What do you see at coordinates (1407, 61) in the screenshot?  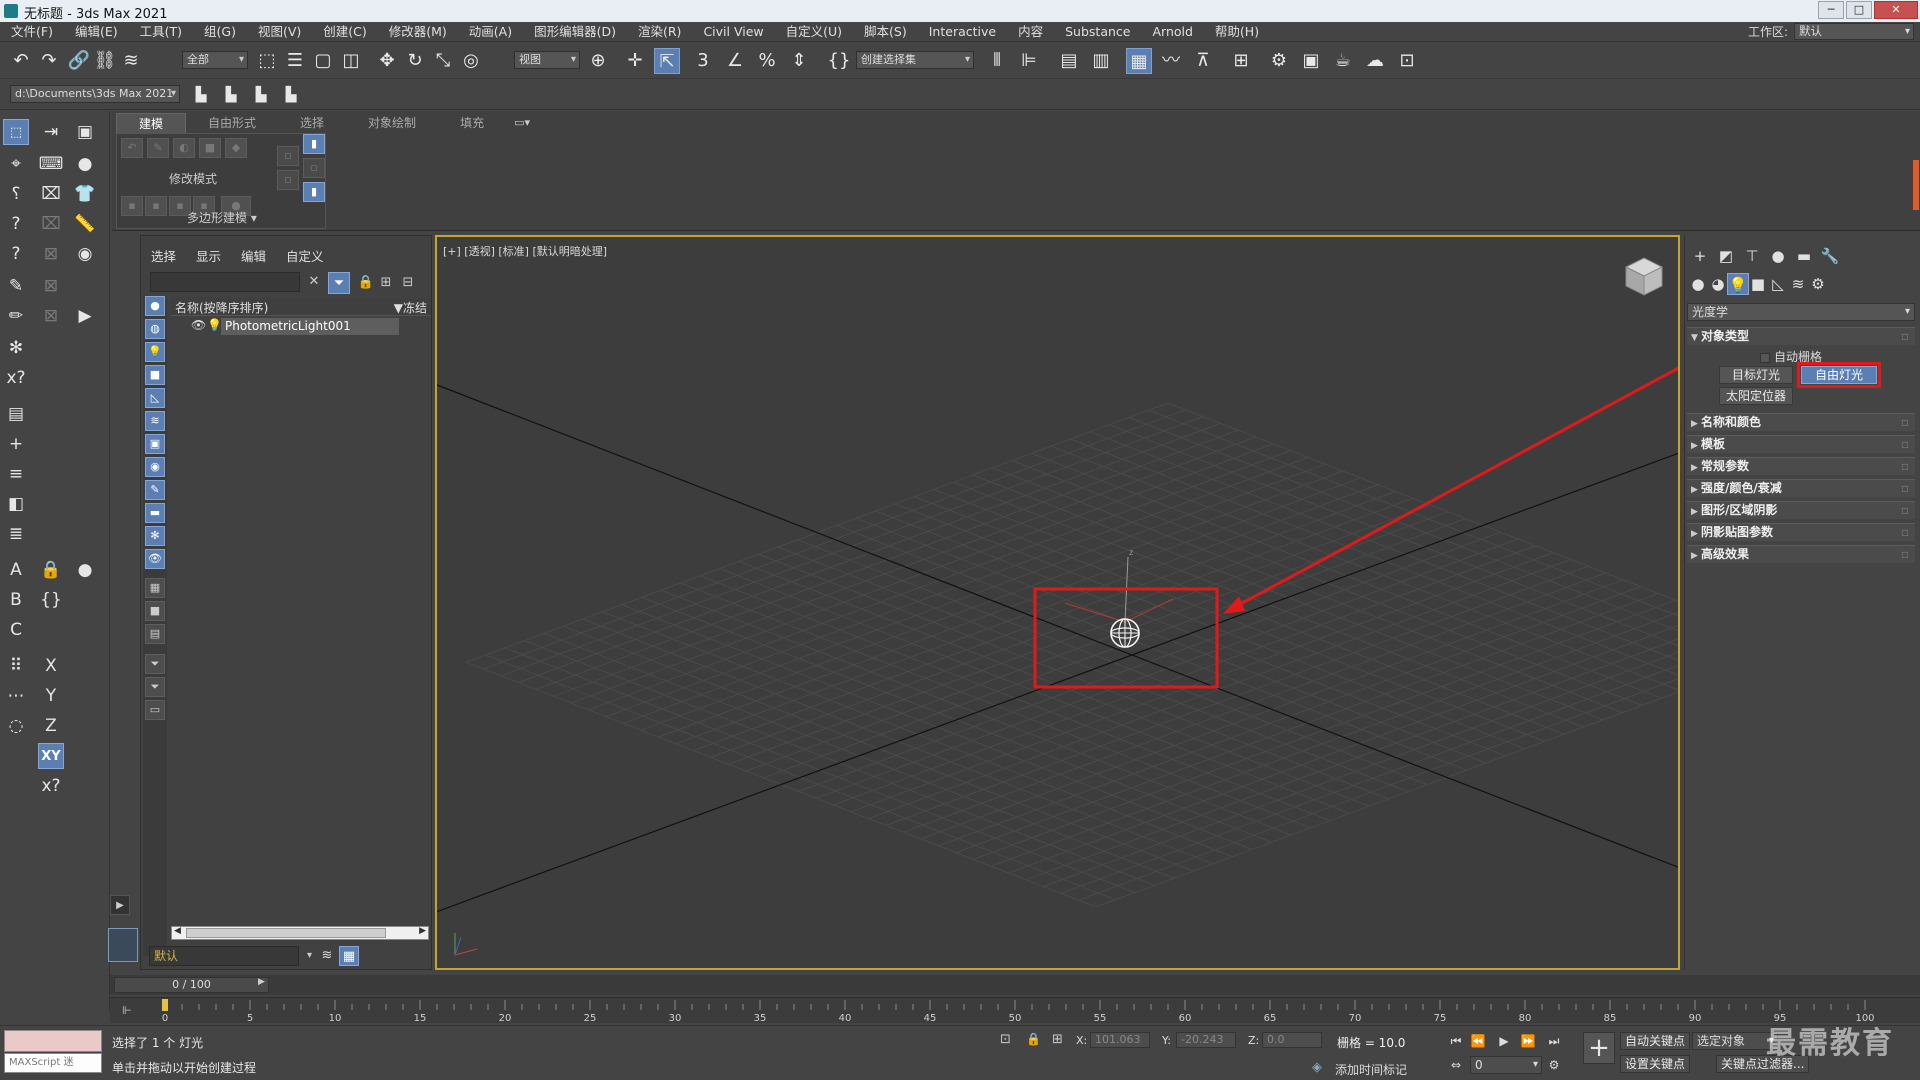 I see `render-queue-icon: ⊡` at bounding box center [1407, 61].